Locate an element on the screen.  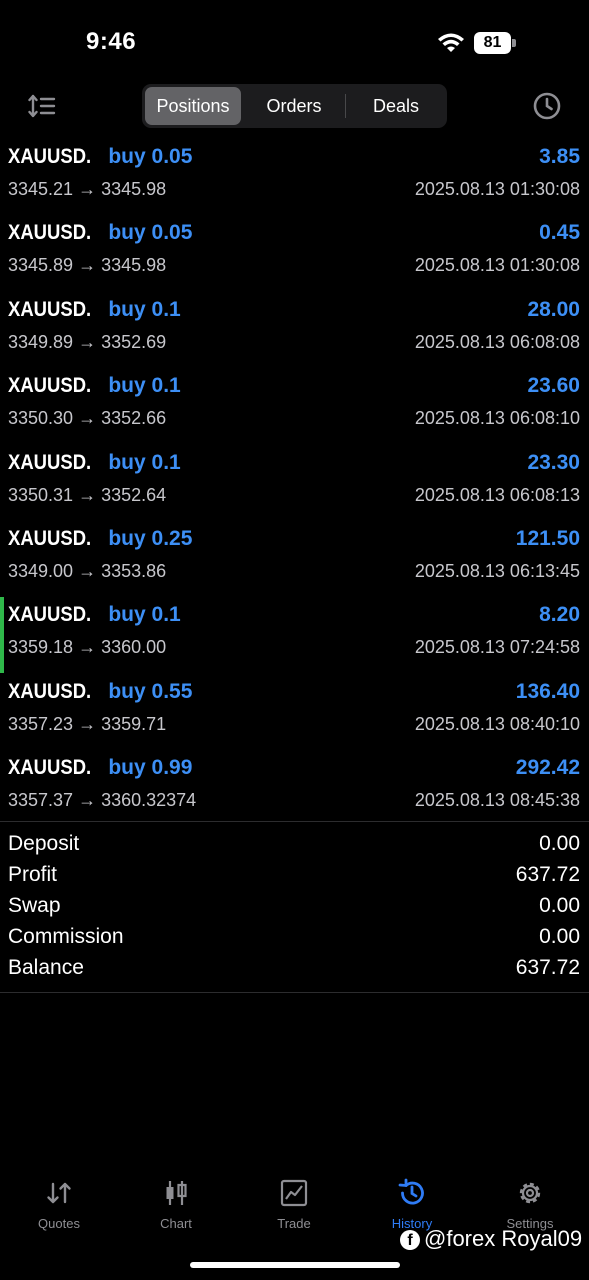
tab-quotes-label: Quotes is located at coordinates (59, 1223).